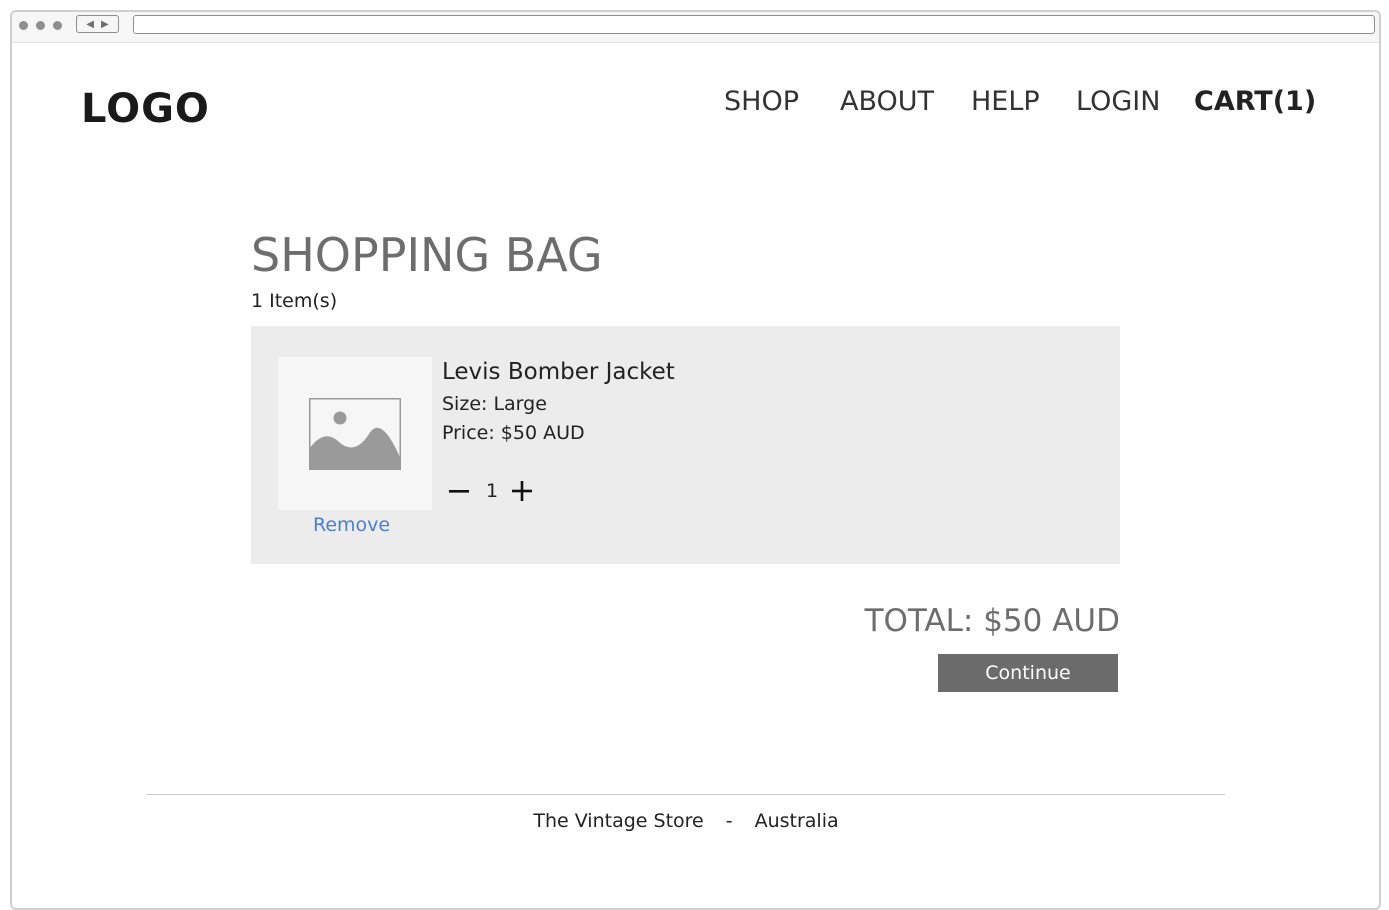 This screenshot has height=910, width=1389. I want to click on window-close-dot, so click(23, 25).